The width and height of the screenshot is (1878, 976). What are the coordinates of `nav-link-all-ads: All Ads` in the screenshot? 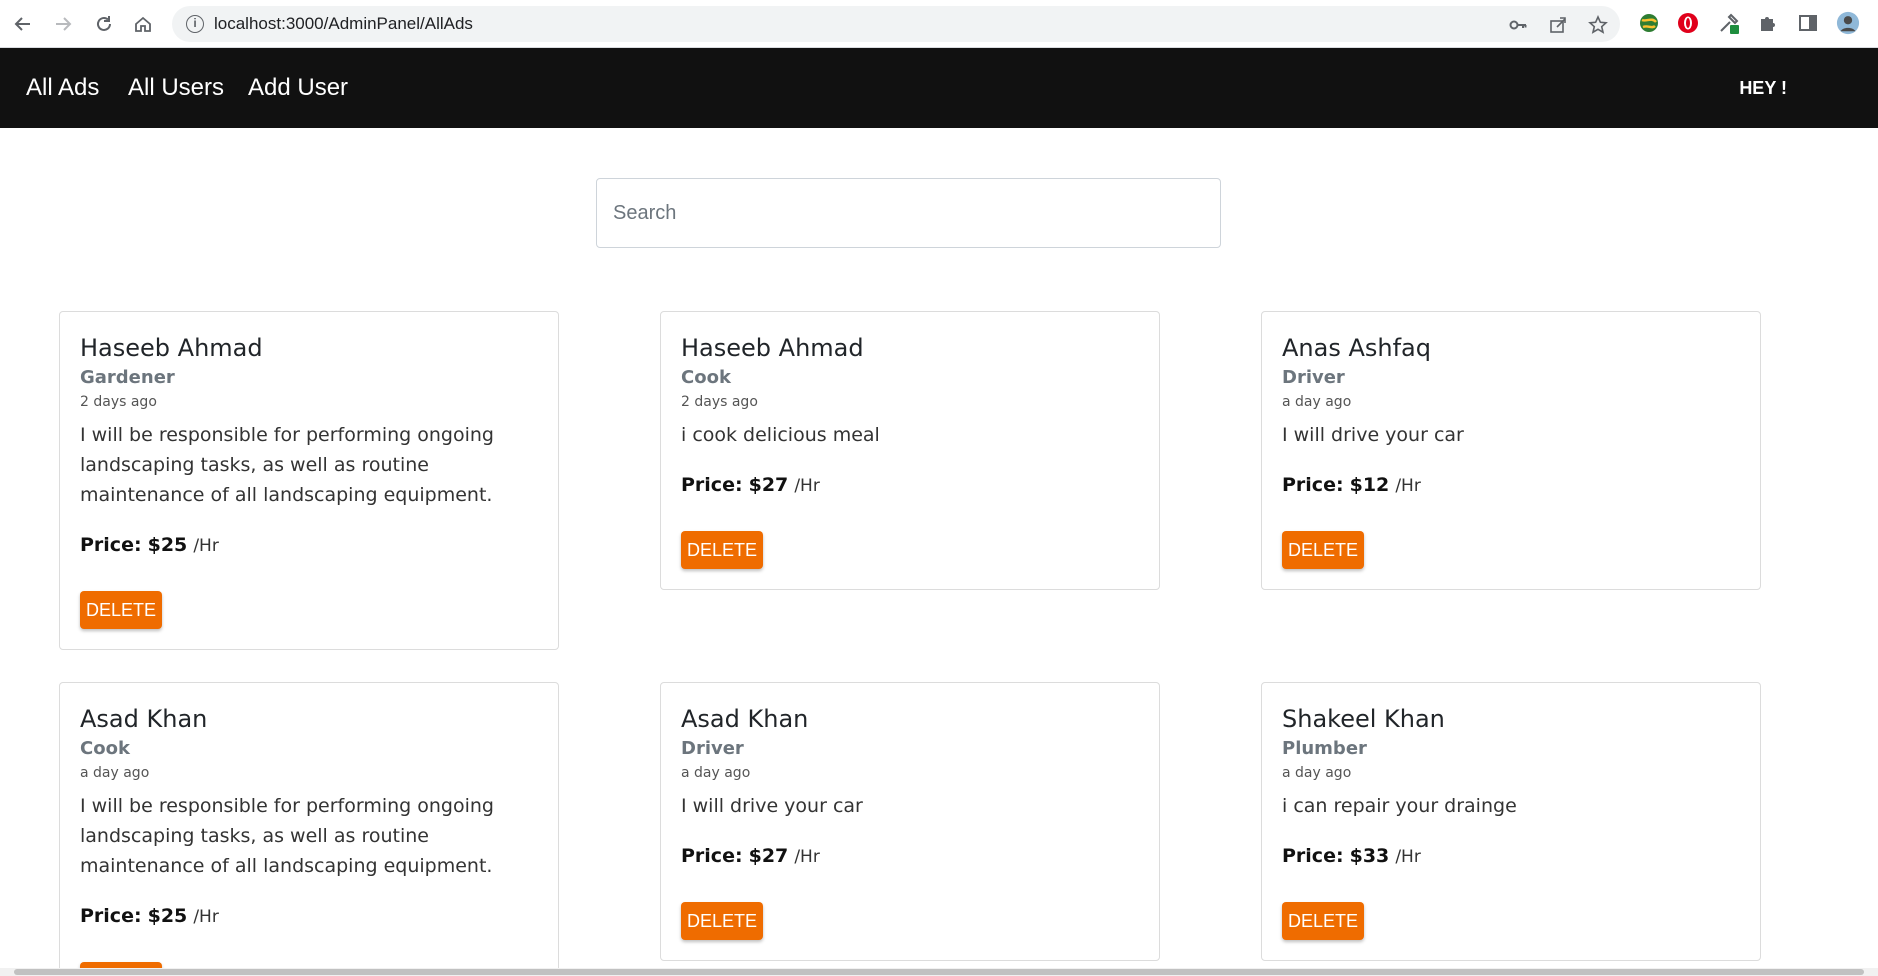 It's located at (62, 88).